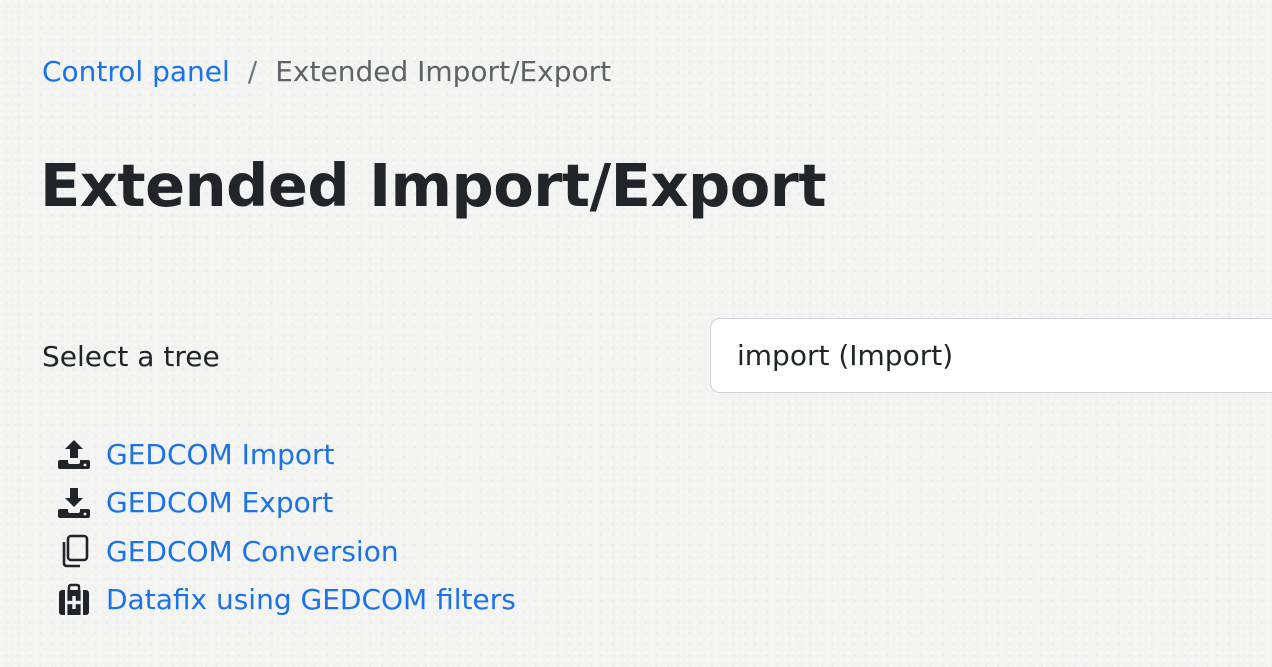  Describe the element at coordinates (131, 356) in the screenshot. I see `tree-select-label: Select a tree` at that location.